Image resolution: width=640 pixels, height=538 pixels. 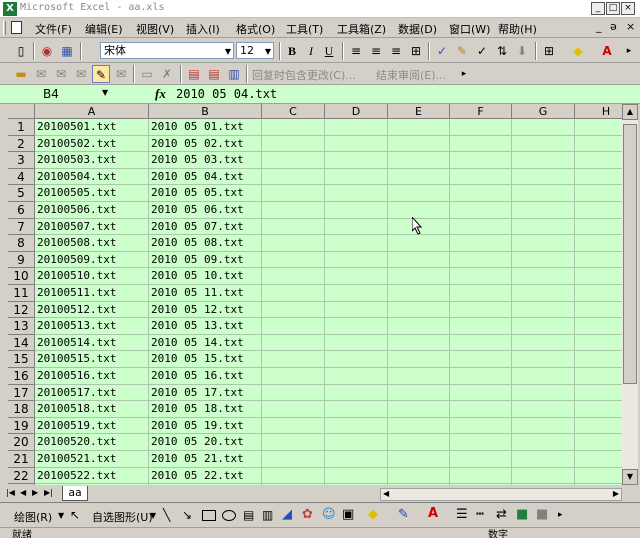 I want to click on mail-icon: ✉, so click(x=41, y=74).